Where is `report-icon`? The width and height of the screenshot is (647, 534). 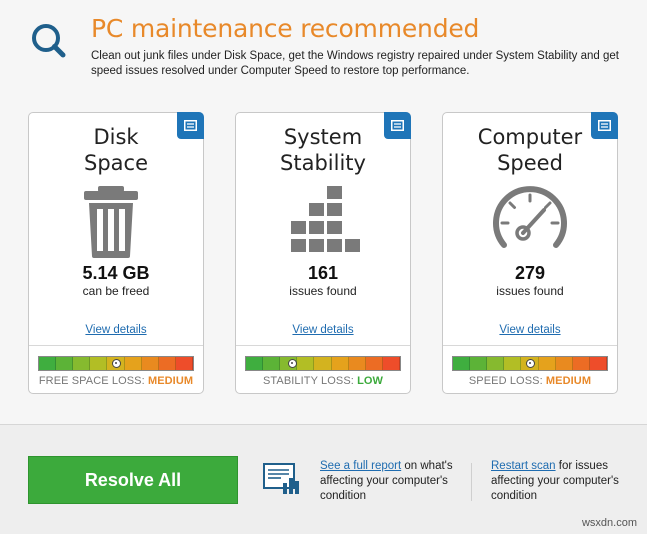 report-icon is located at coordinates (283, 479).